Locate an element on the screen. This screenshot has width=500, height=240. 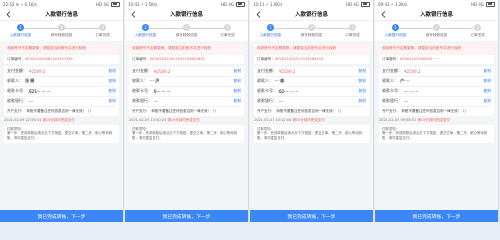
status-bar: 09:43 ⚡ 1.2K/s HD 4G is located at coordinates (436, 4).